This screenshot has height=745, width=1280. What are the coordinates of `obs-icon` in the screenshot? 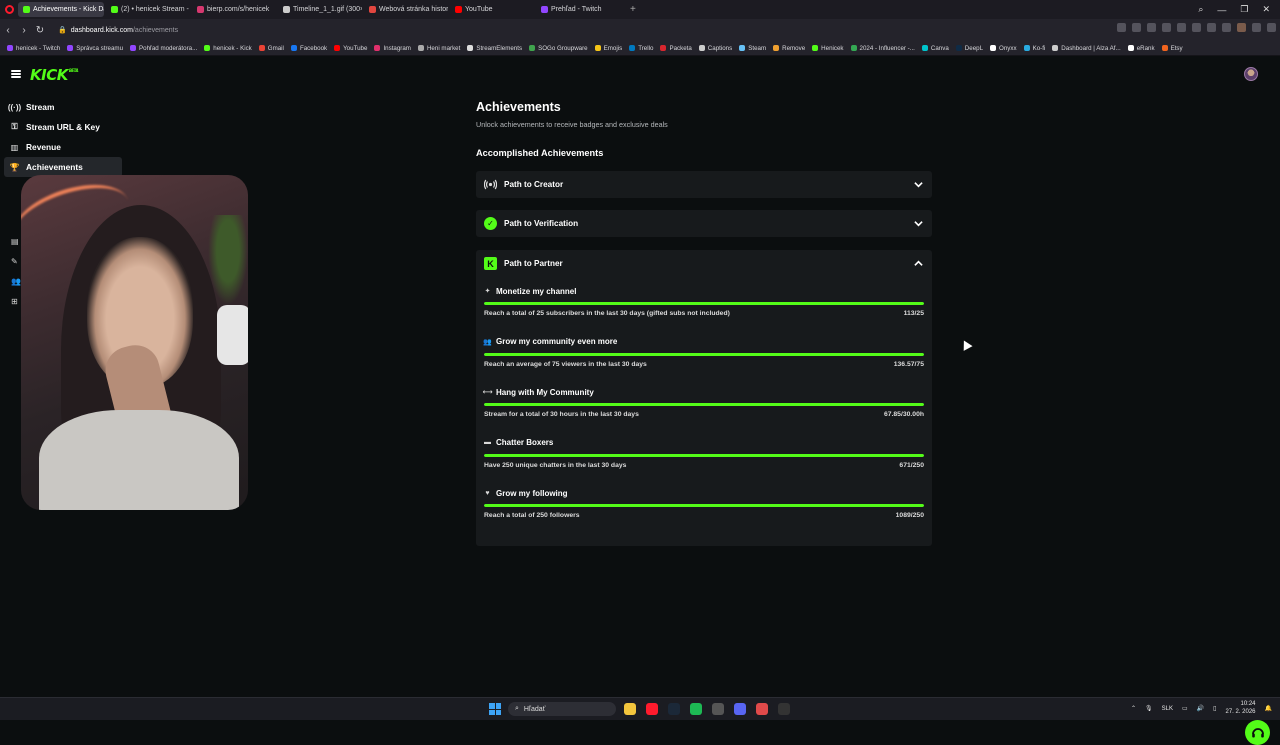 It's located at (762, 709).